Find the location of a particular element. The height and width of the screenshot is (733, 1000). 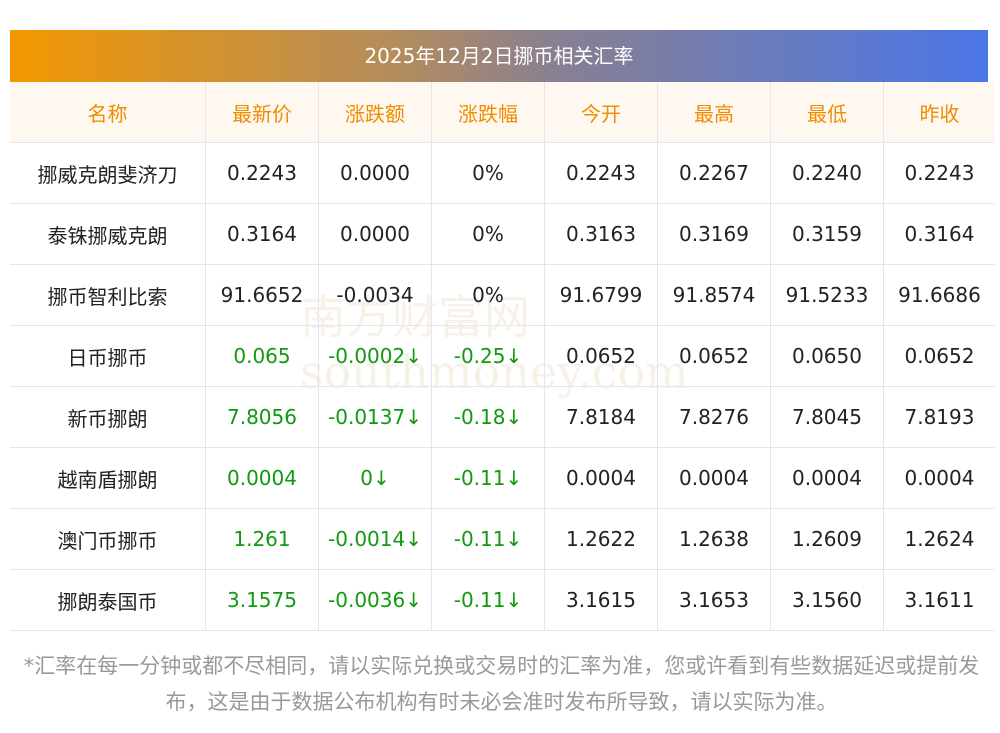

currency-pair-name: 挪朗泰国币 is located at coordinates (108, 600).